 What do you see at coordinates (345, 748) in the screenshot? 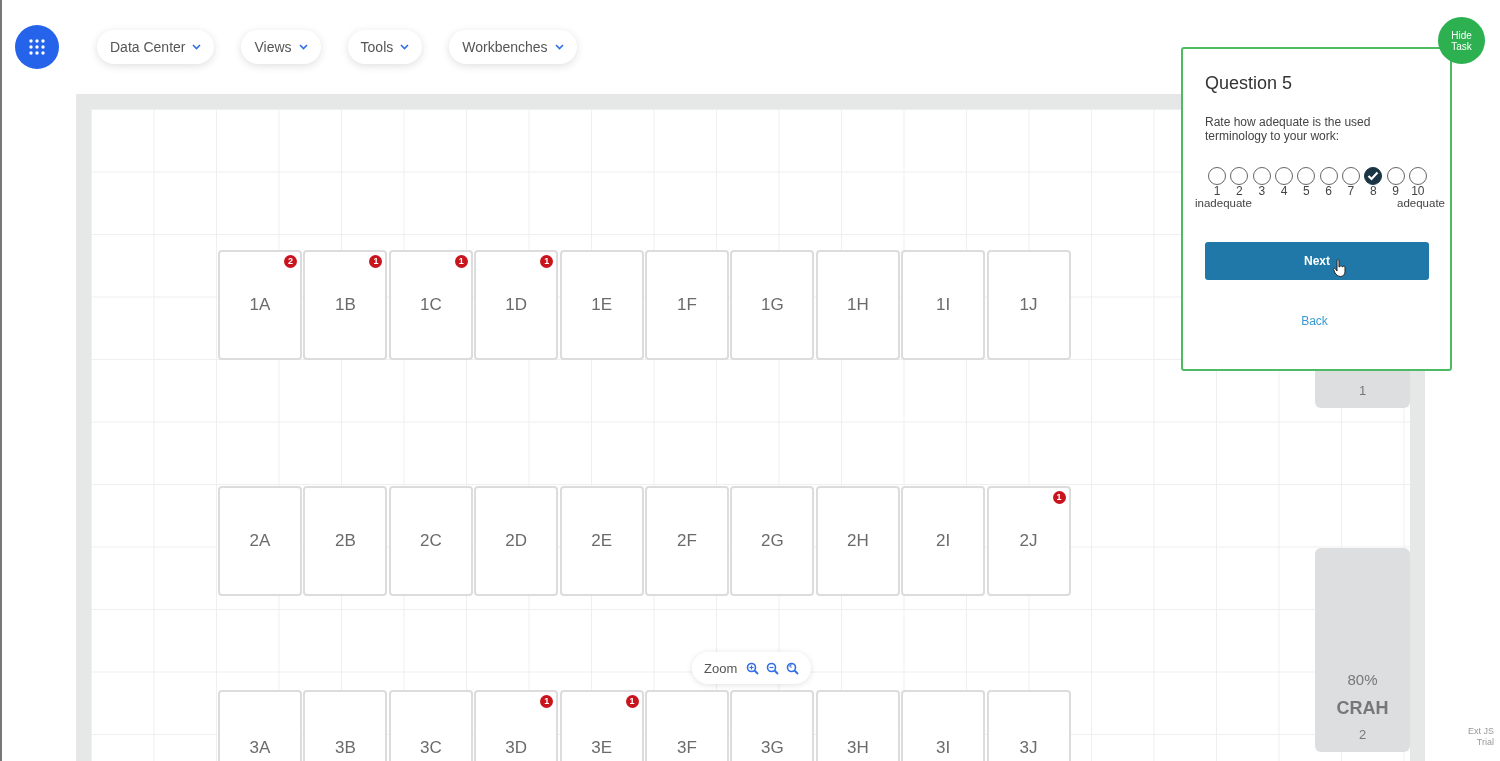
I see `rack-label: 3B` at bounding box center [345, 748].